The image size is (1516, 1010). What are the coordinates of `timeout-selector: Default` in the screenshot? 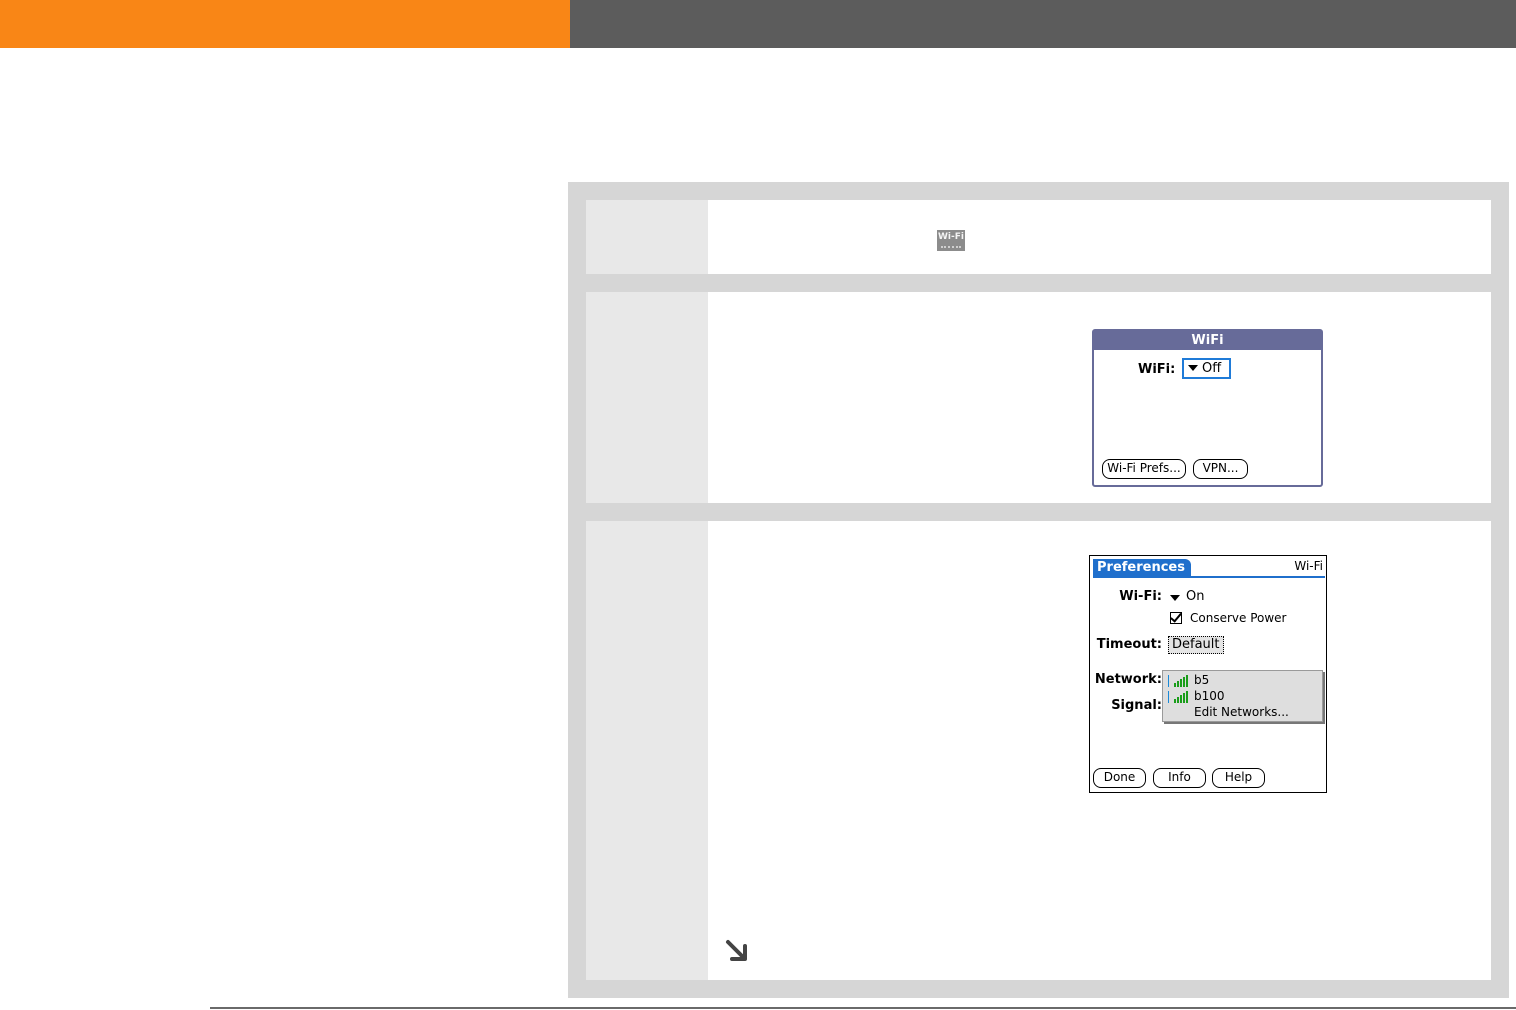 It's located at (1196, 645).